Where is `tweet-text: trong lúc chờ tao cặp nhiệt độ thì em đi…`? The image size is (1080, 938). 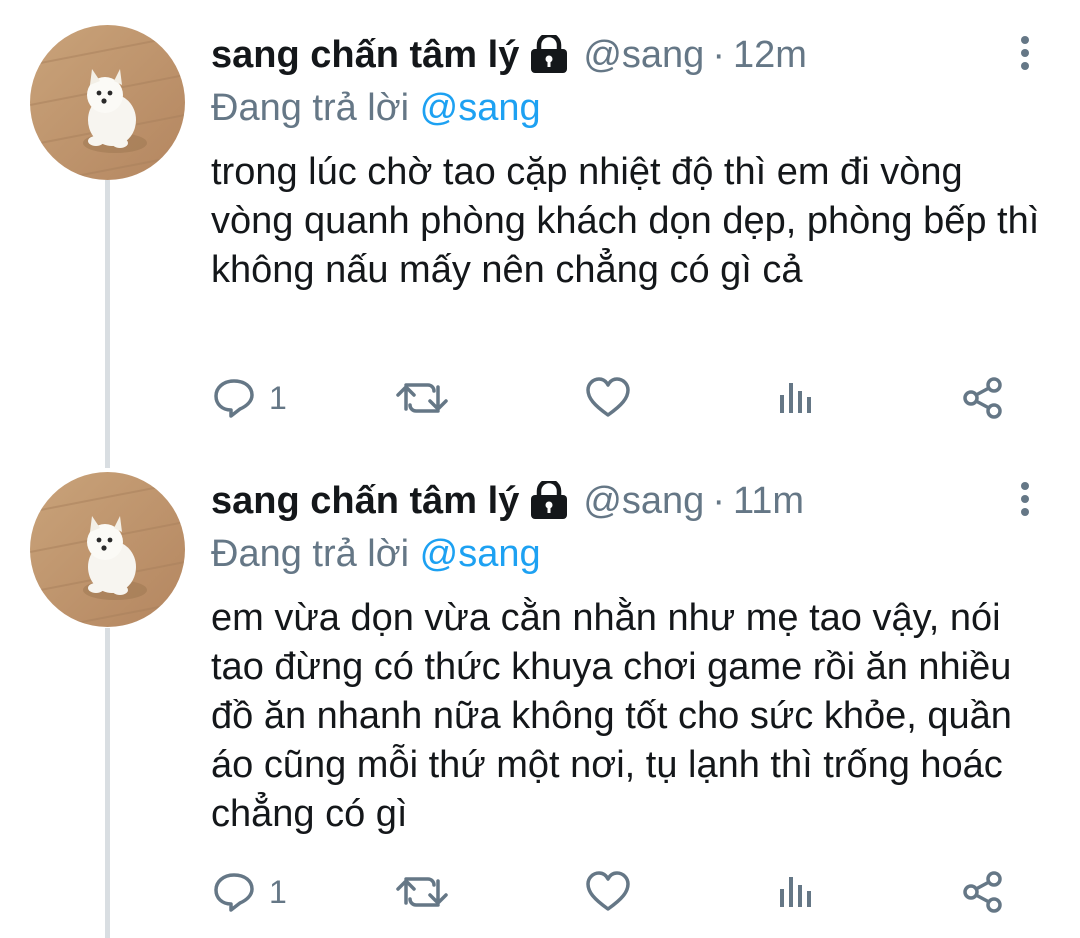 tweet-text: trong lúc chờ tao cặp nhiệt độ thì em đi… is located at coordinates (625, 221).